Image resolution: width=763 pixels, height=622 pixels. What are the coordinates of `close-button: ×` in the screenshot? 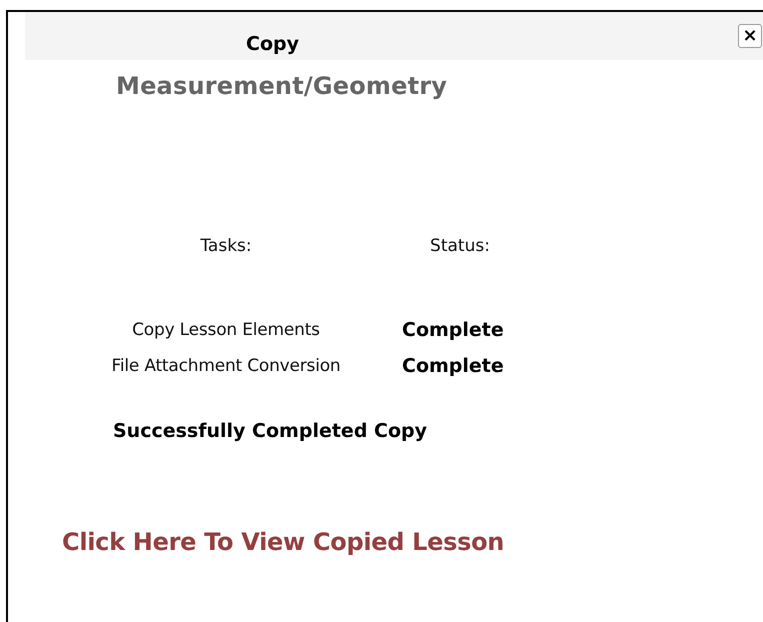 It's located at (750, 36).